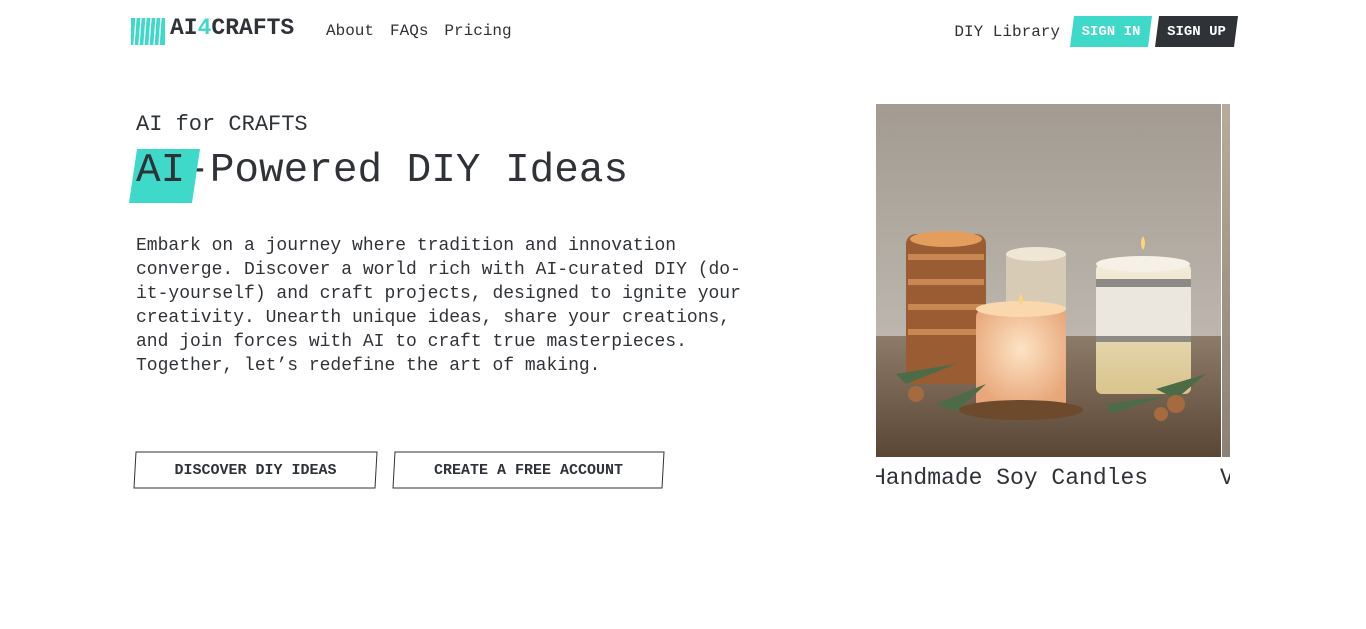 The image size is (1366, 629). I want to click on brand-logo: AI4CRAFTS, so click(213, 30).